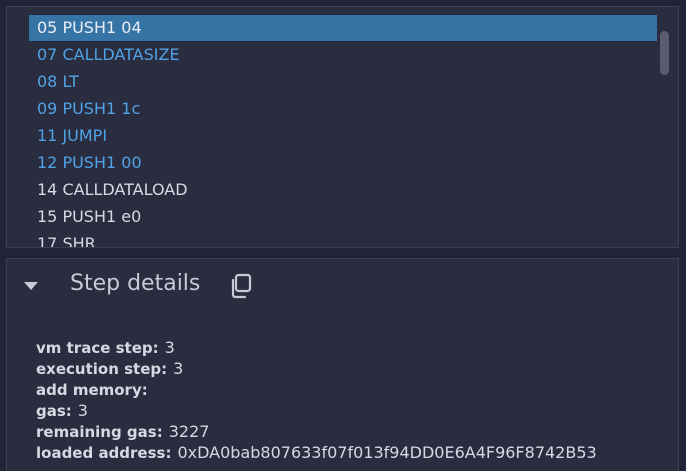  I want to click on copy-icon, so click(241, 286).